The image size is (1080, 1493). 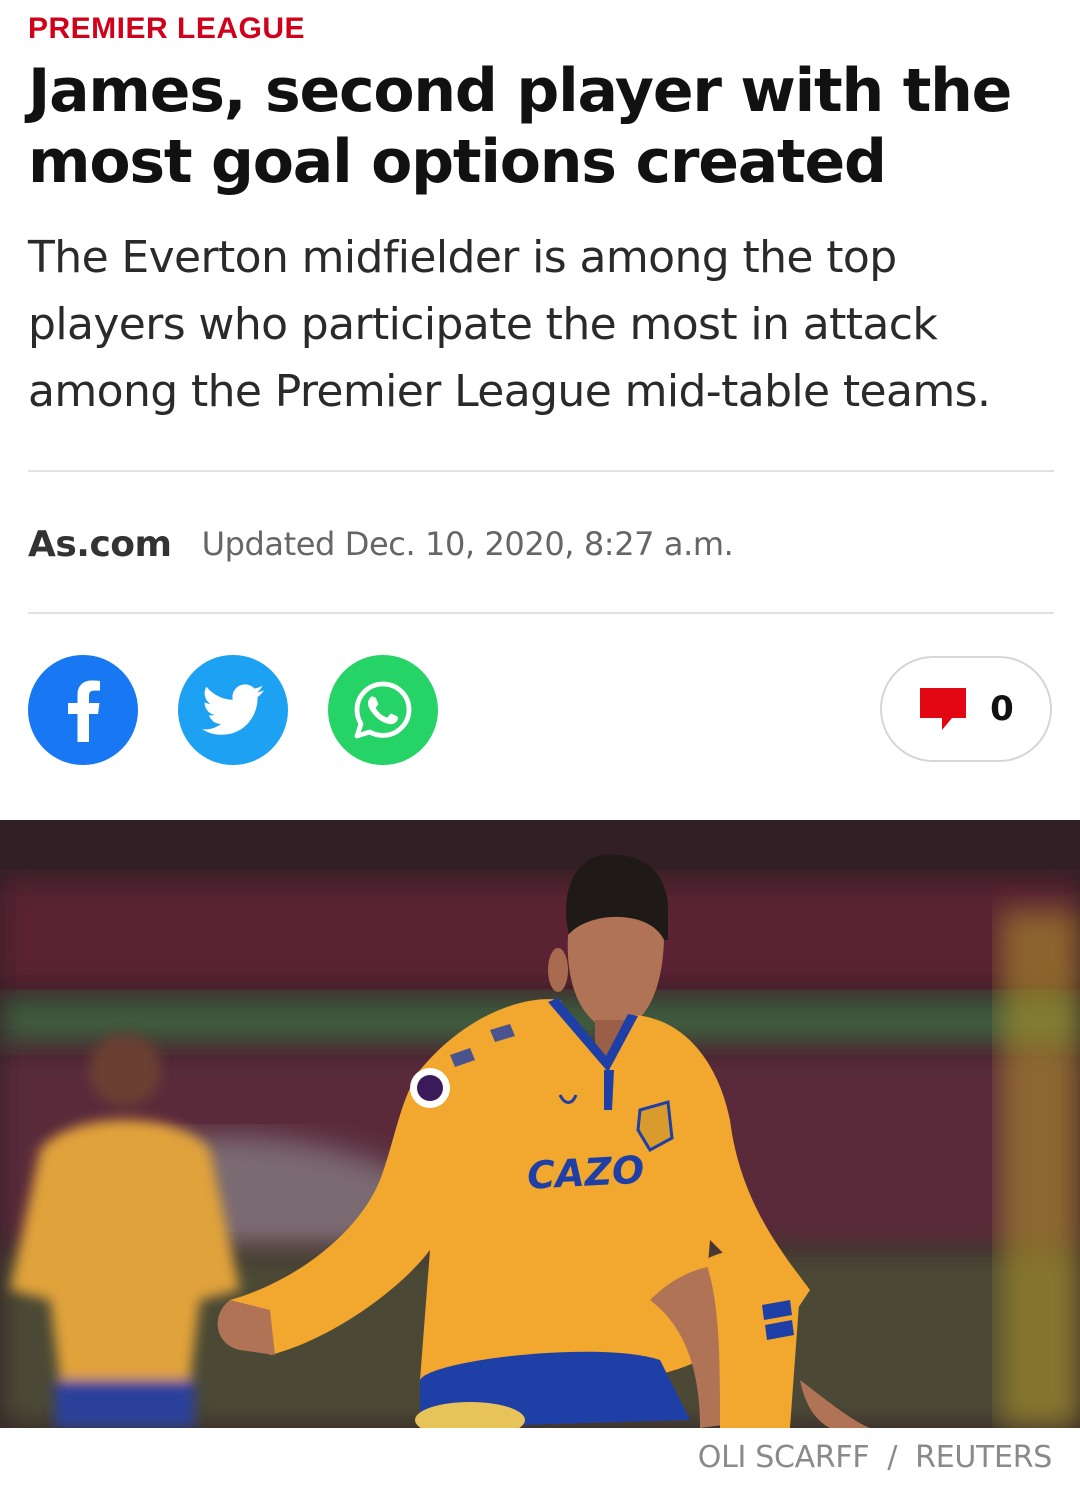 What do you see at coordinates (467, 544) in the screenshot?
I see `updated-timestamp: Updated Dec. 10, 2020, 8:27 a.m.` at bounding box center [467, 544].